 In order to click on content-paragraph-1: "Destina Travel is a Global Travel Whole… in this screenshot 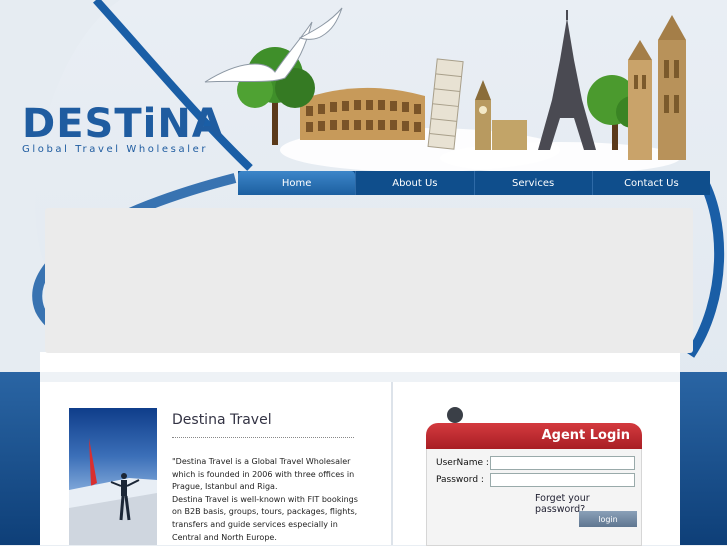, I will do `click(263, 474)`.